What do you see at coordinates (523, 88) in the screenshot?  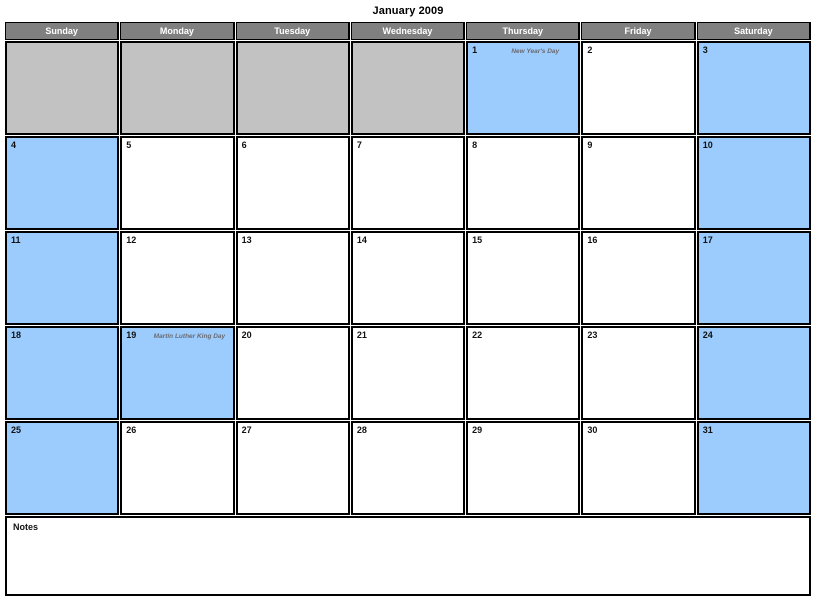 I see `day-cell-1: 1 New Year's Day` at bounding box center [523, 88].